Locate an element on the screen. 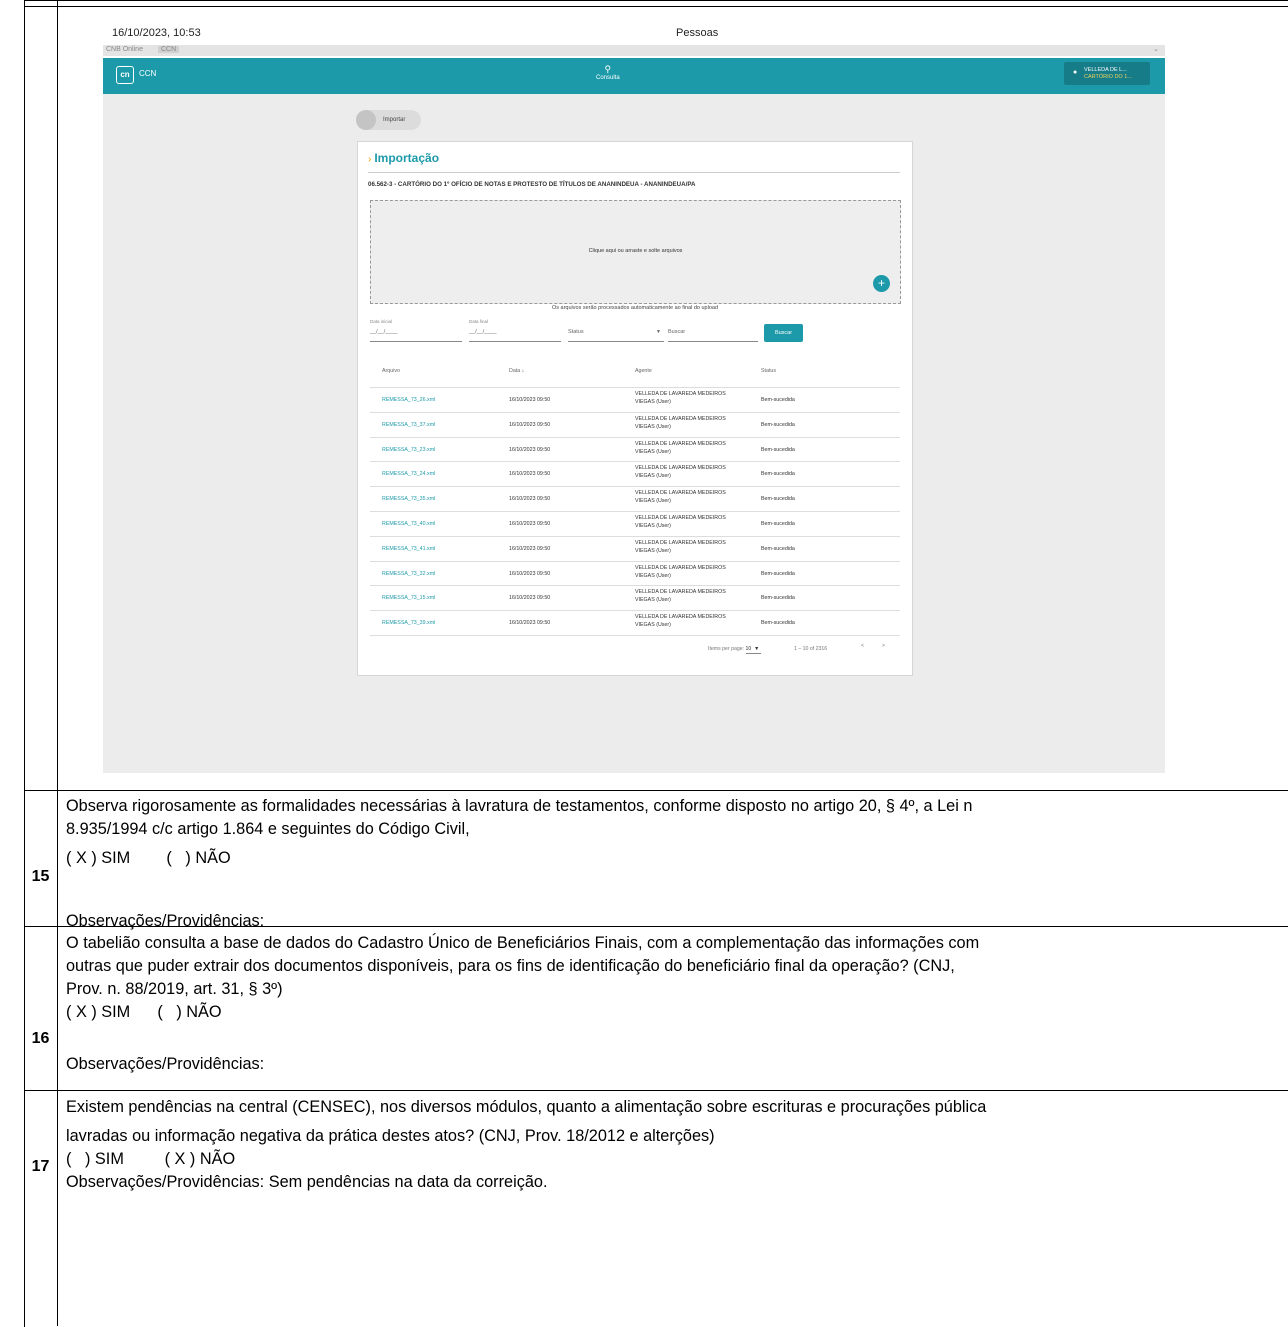 The height and width of the screenshot is (1327, 1288). question-number: 16 is located at coordinates (40, 1038).